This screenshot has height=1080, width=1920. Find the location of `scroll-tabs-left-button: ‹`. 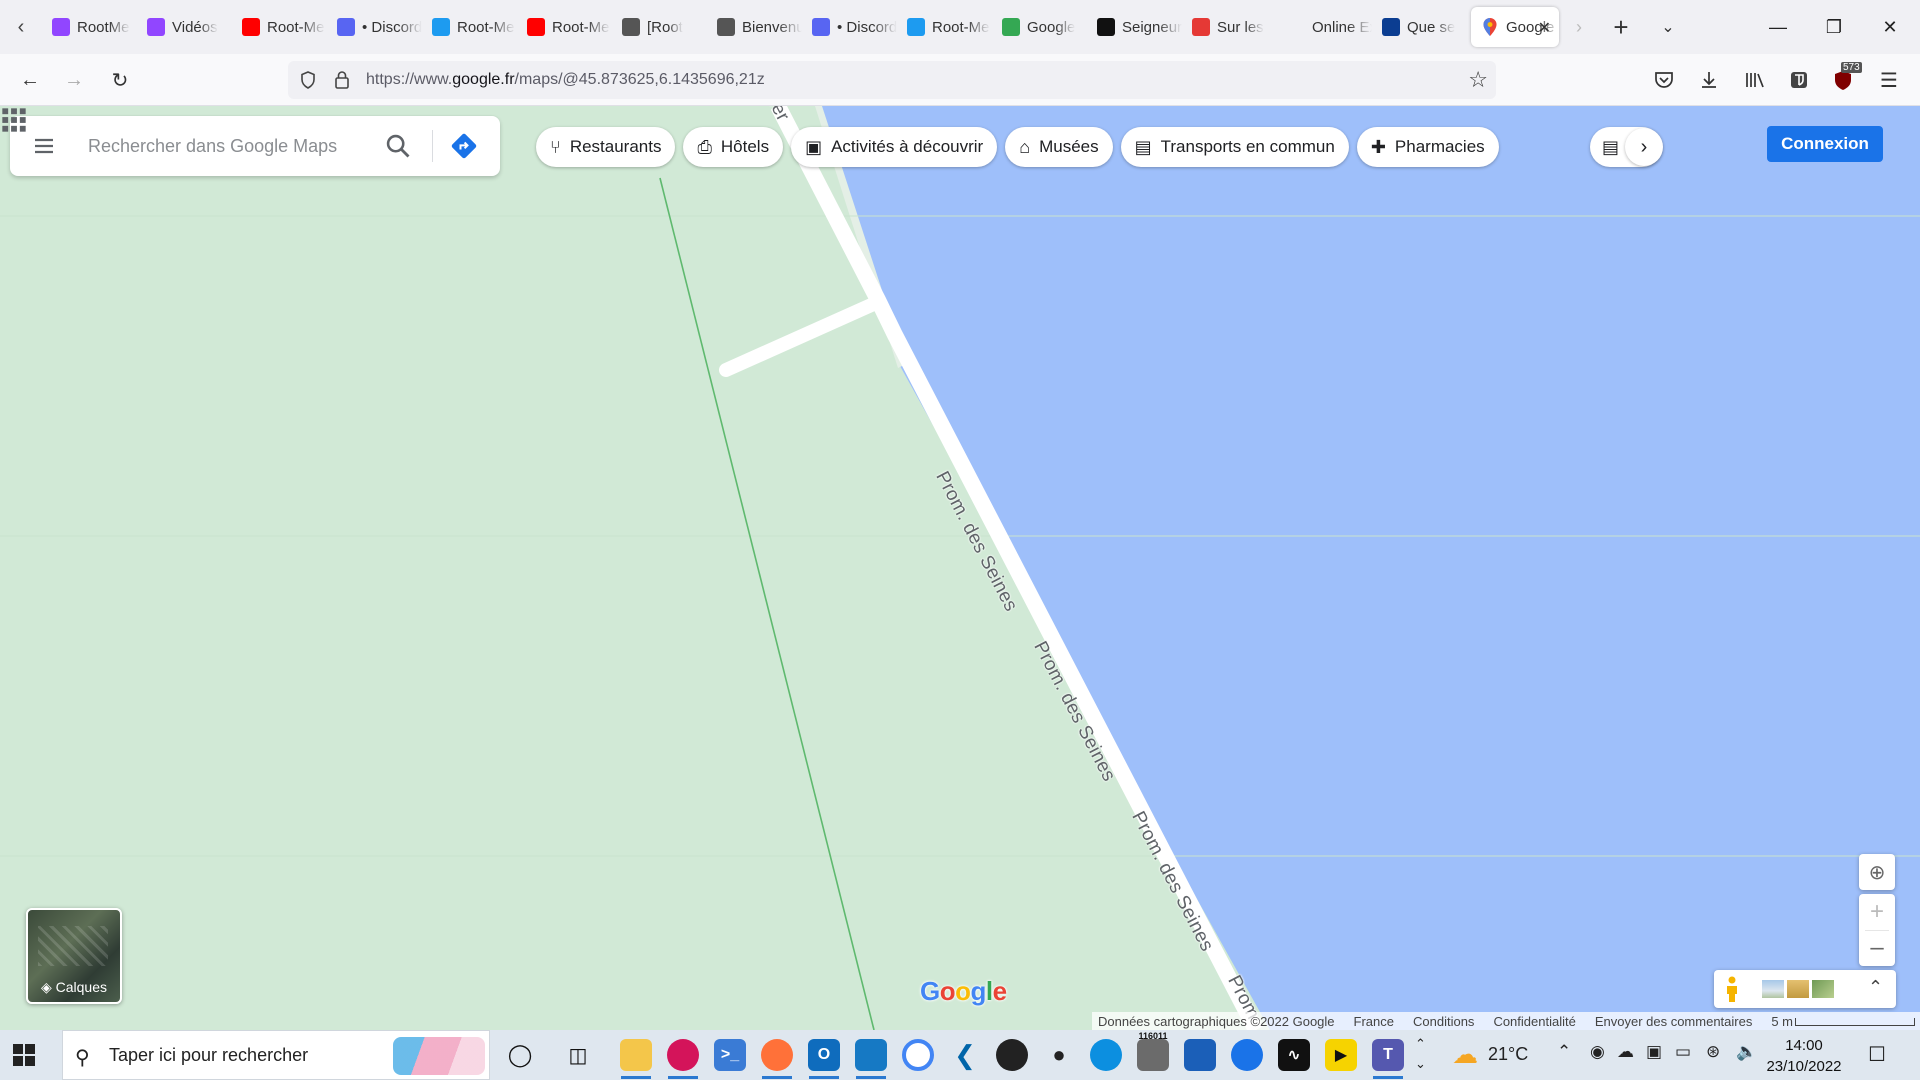

scroll-tabs-left-button: ‹ is located at coordinates (21, 27).